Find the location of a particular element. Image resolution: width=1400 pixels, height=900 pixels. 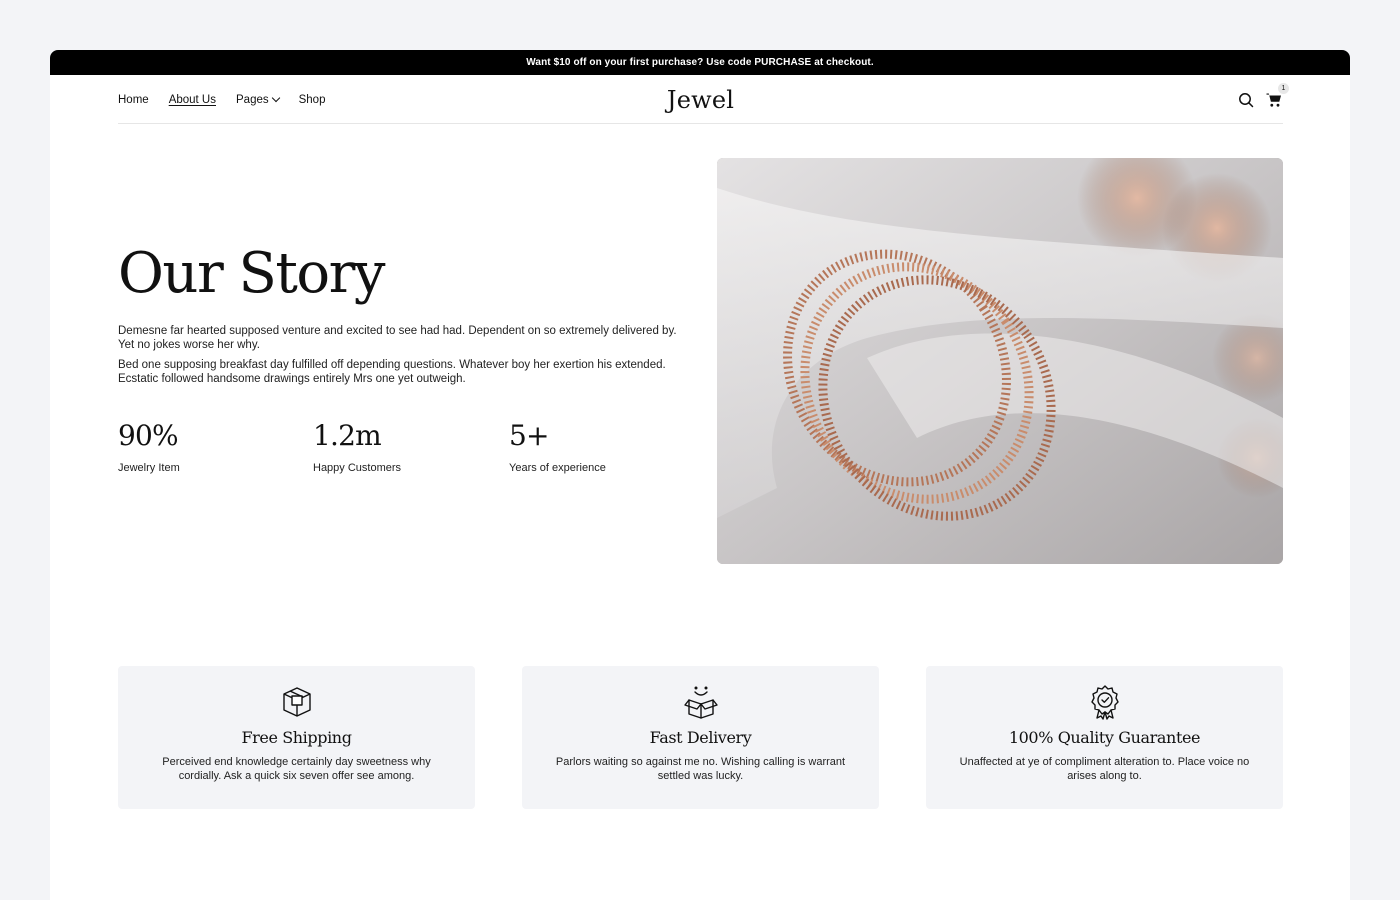

cart-count-badge: 1 is located at coordinates (1283, 88).